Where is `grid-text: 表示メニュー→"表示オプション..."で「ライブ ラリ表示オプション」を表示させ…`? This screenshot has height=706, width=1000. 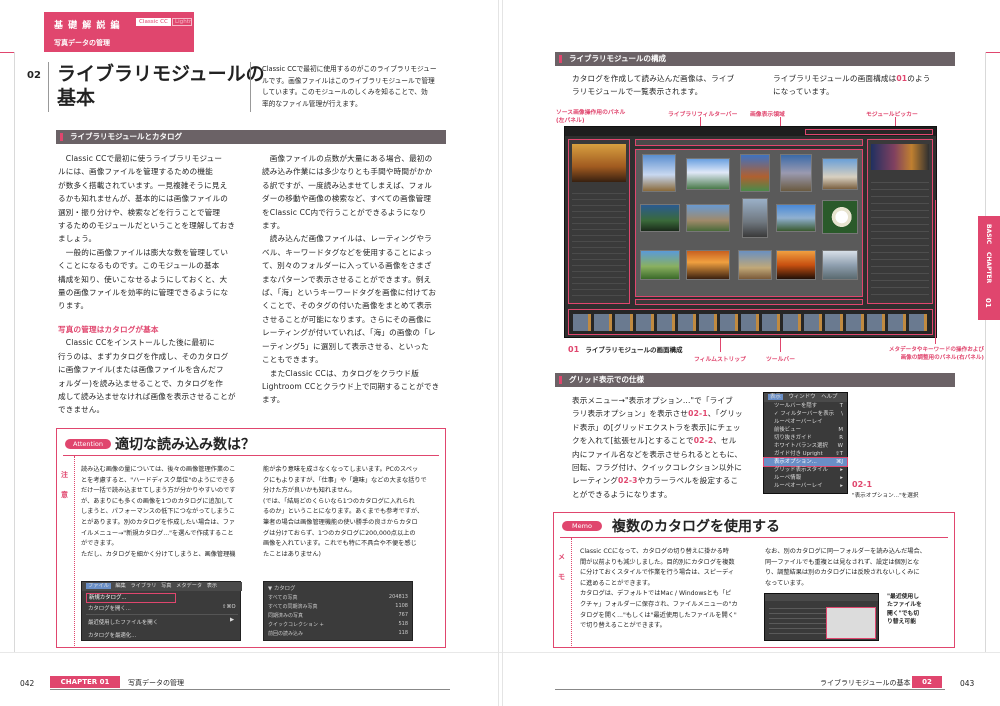
grid-text: 表示メニュー→"表示オプション..."で「ライブ ラリ表示オプション」を表示させ… is located at coordinates (657, 447).